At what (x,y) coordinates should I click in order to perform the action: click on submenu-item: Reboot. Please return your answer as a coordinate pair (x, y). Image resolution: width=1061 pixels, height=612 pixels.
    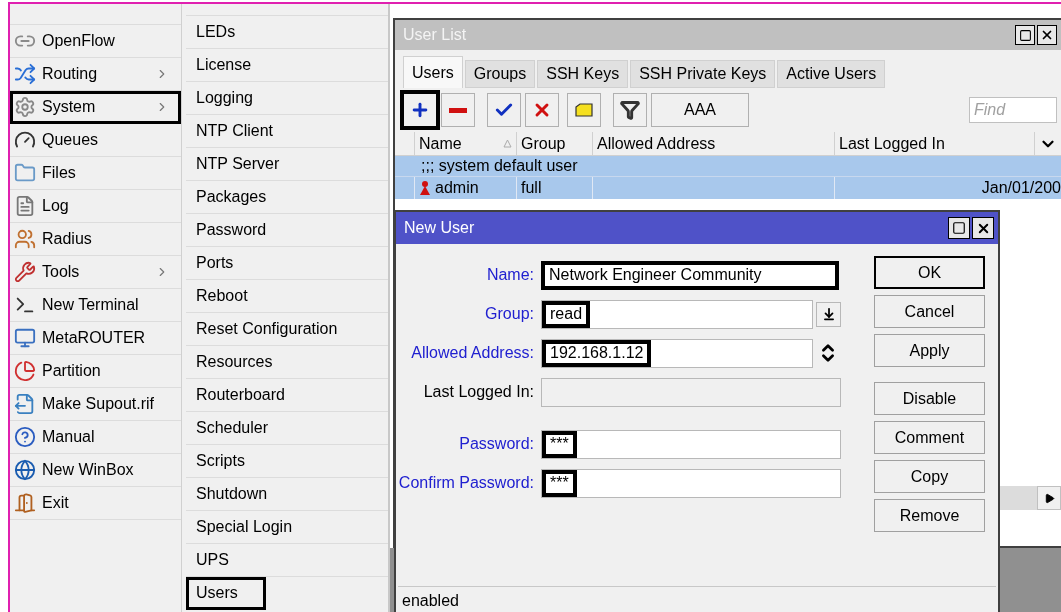
    Looking at the image, I should click on (287, 296).